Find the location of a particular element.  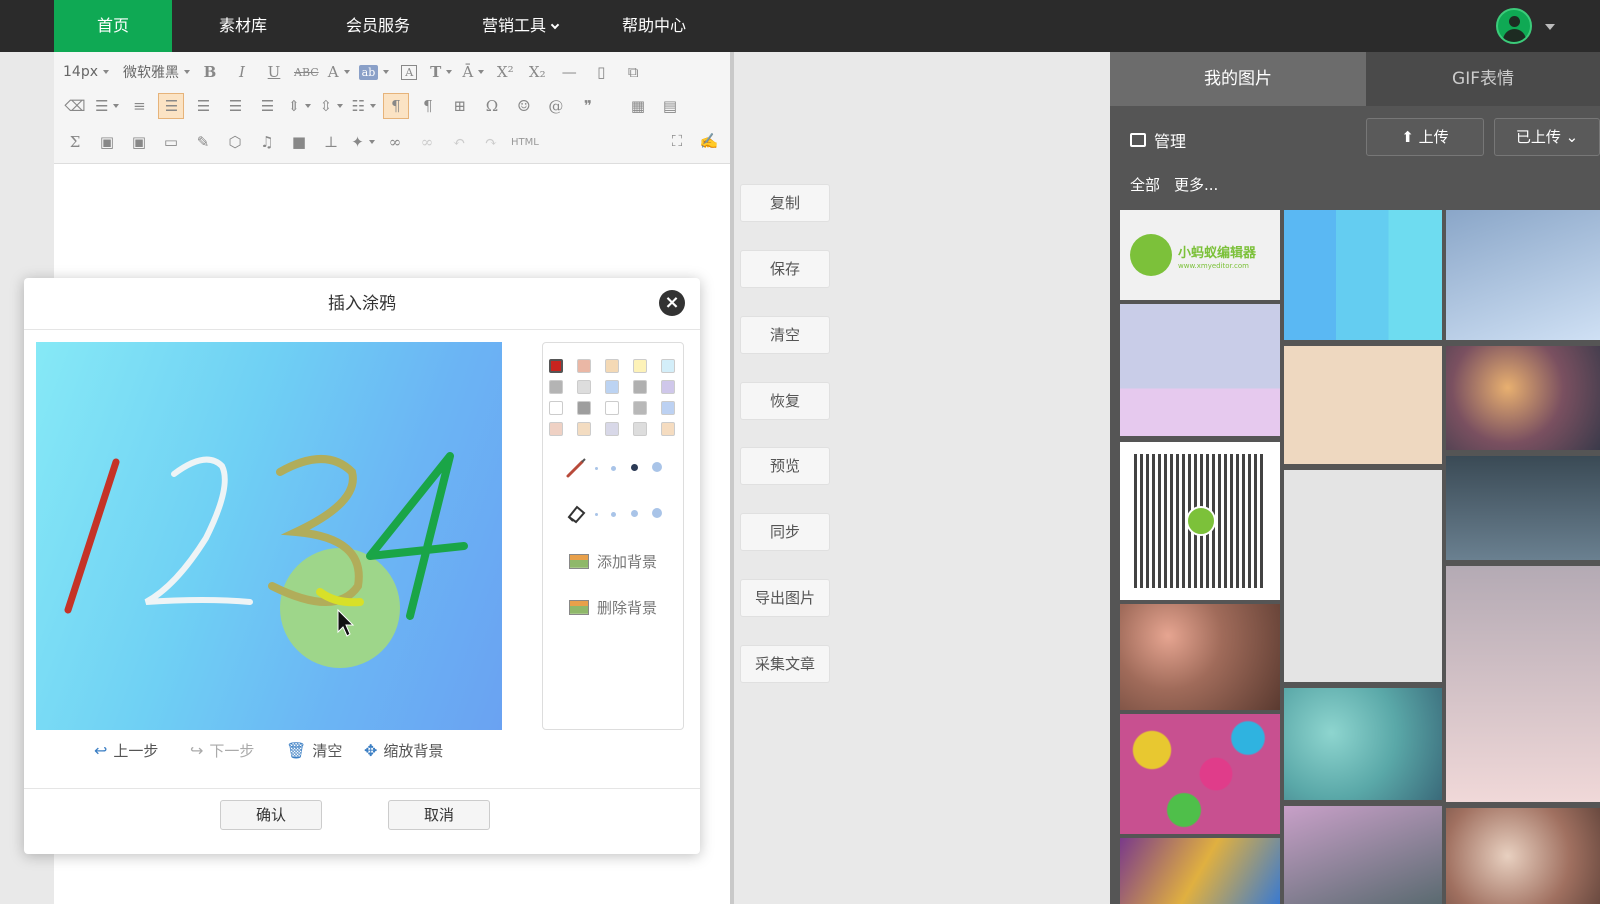

manage-button: 管理 is located at coordinates (1158, 140).